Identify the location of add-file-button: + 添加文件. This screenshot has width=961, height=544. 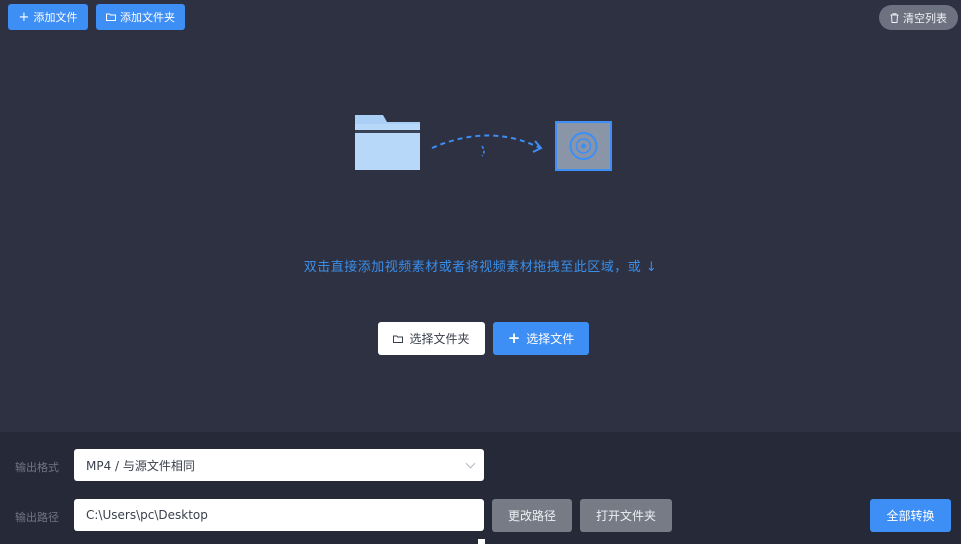
(48, 17).